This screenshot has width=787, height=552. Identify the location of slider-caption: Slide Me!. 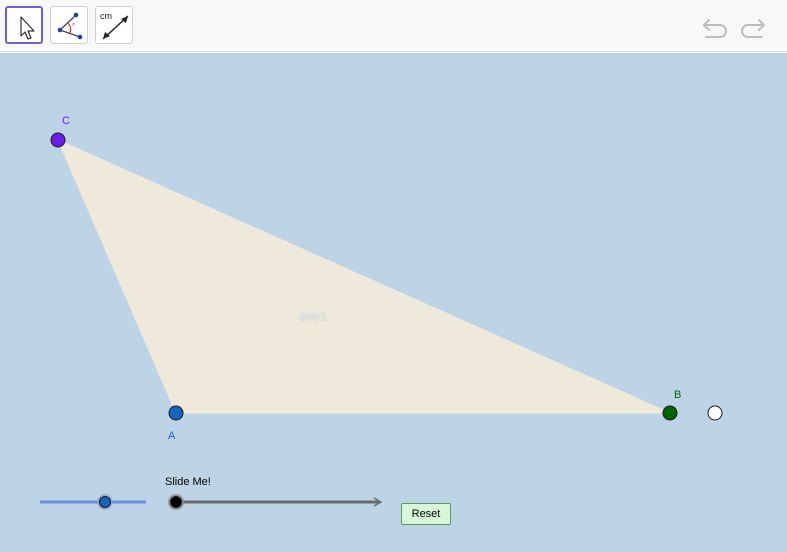
(188, 482).